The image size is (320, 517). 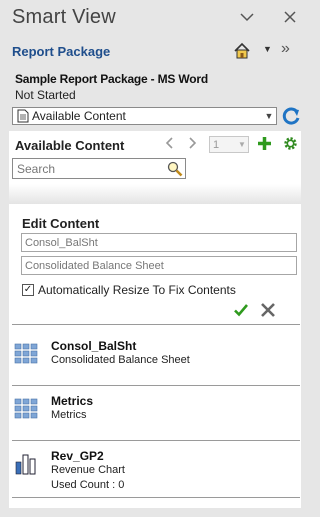 What do you see at coordinates (268, 310) in the screenshot?
I see `cancel-icon` at bounding box center [268, 310].